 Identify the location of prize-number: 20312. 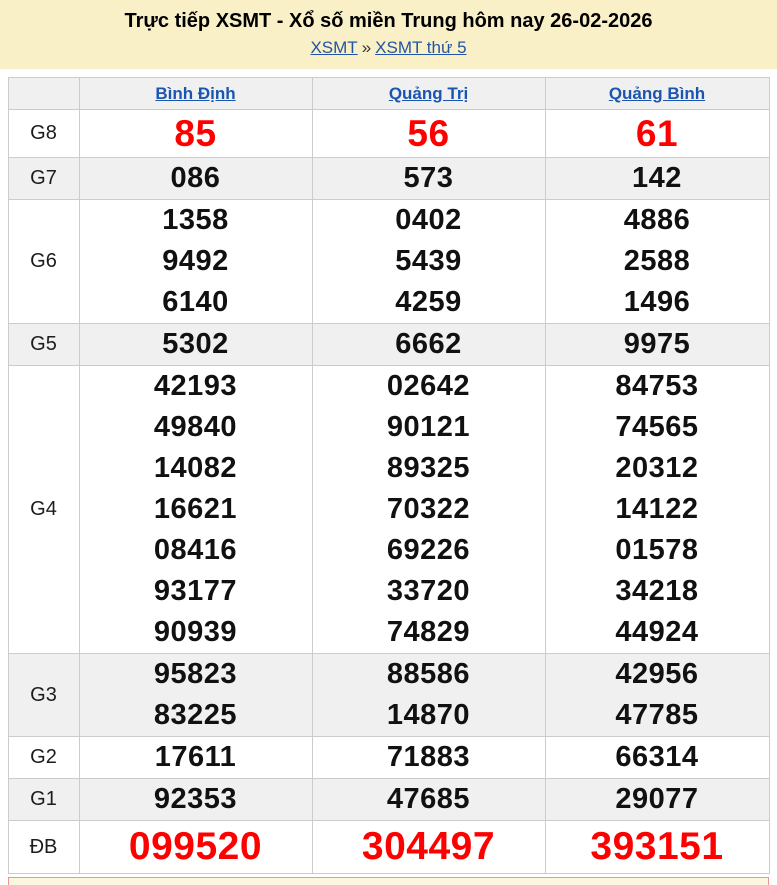
(657, 468).